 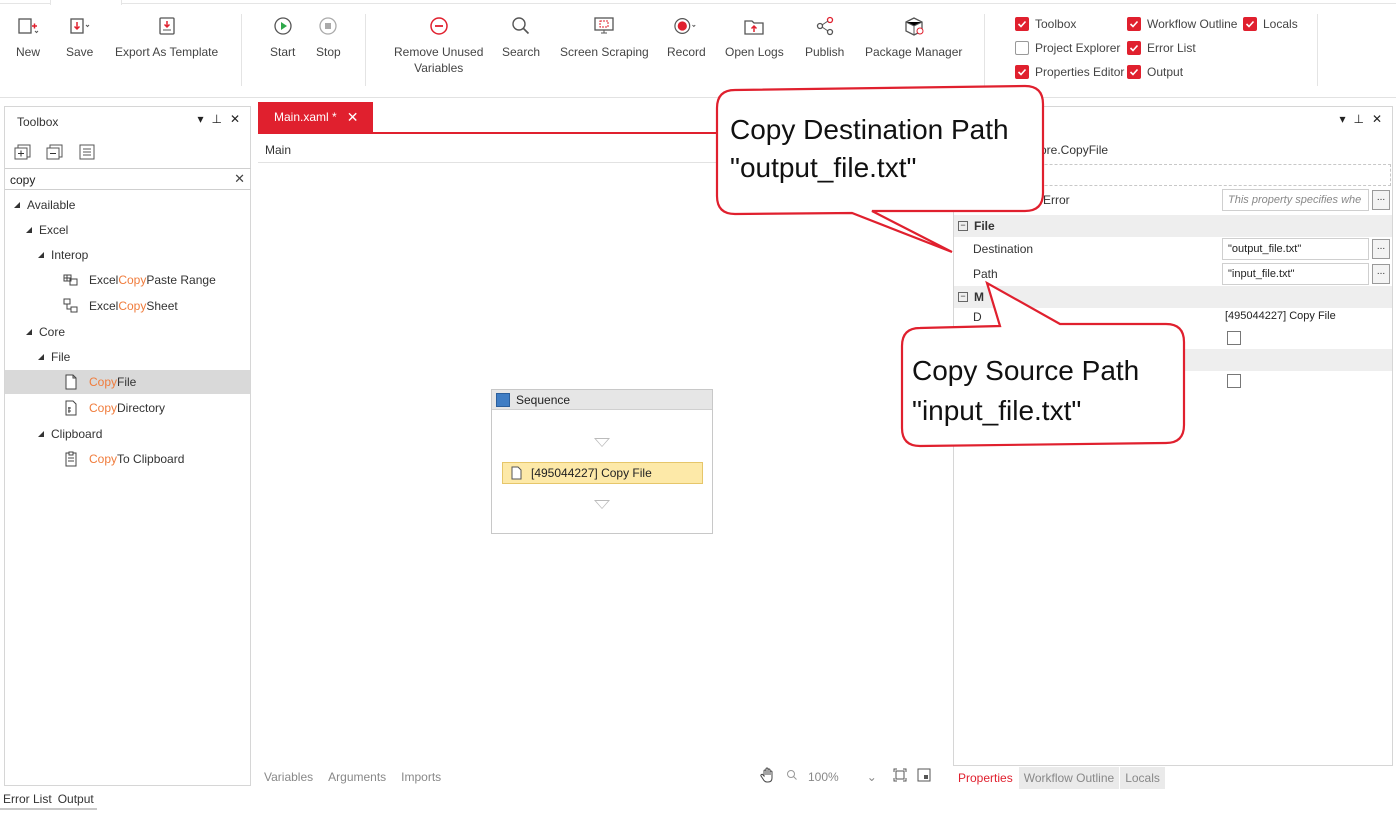 What do you see at coordinates (869, 129) in the screenshot?
I see `destination-callout-line-1: Copy Destination Path` at bounding box center [869, 129].